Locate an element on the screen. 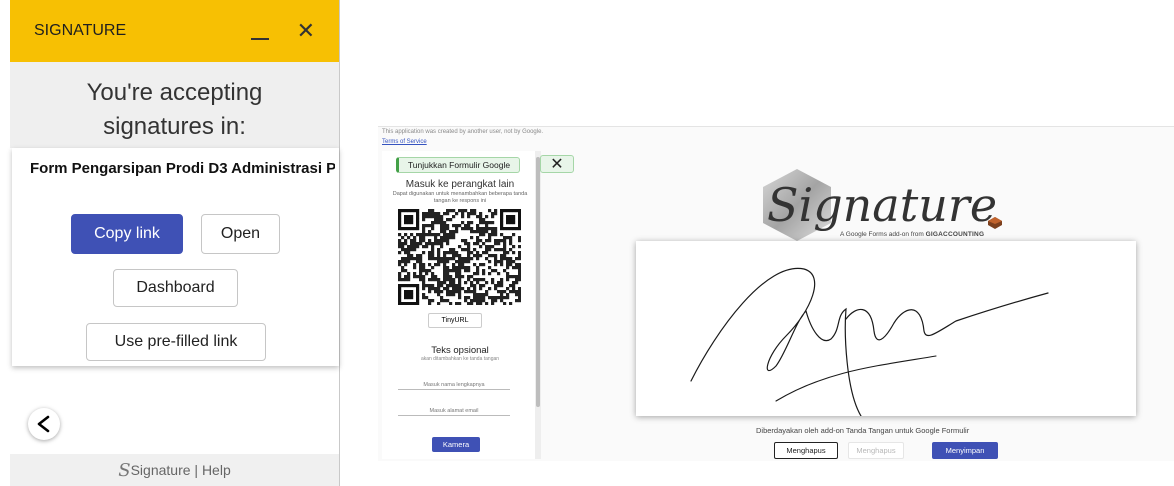  qr-code is located at coordinates (459, 257).